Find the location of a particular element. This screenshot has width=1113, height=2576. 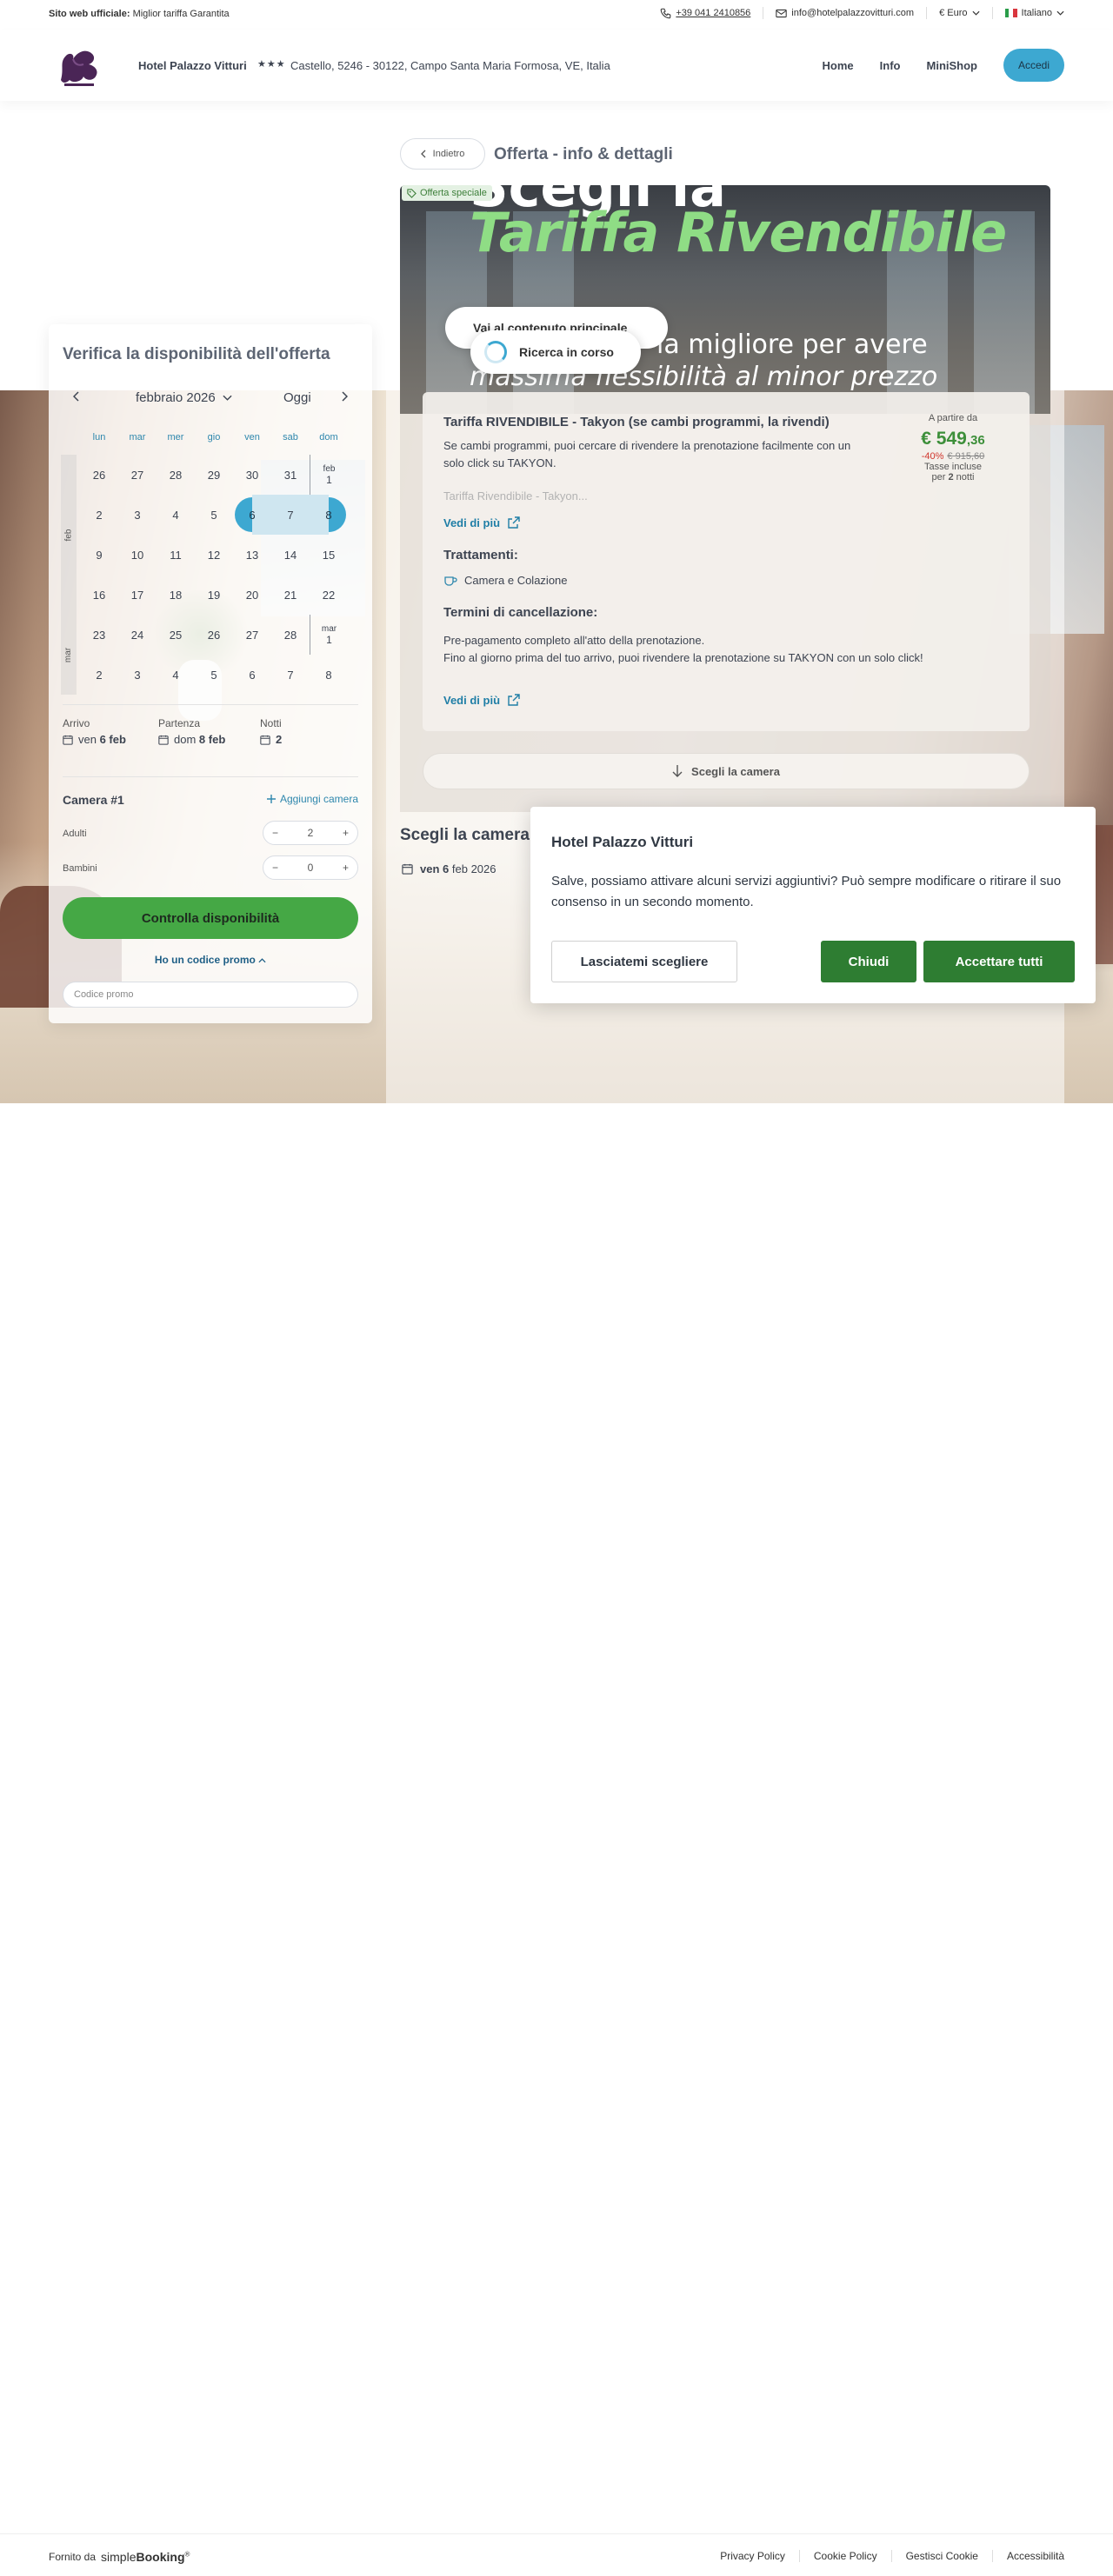

close-button: Chiudi is located at coordinates (868, 961).